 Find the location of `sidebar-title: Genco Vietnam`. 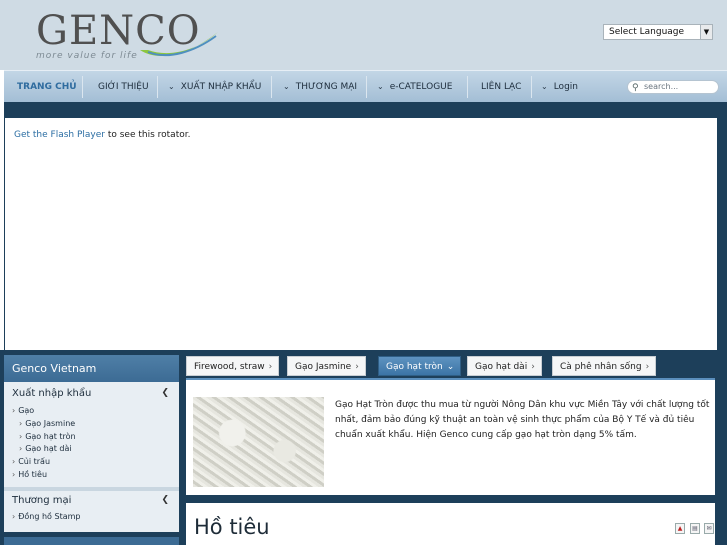

sidebar-title: Genco Vietnam is located at coordinates (91, 368).